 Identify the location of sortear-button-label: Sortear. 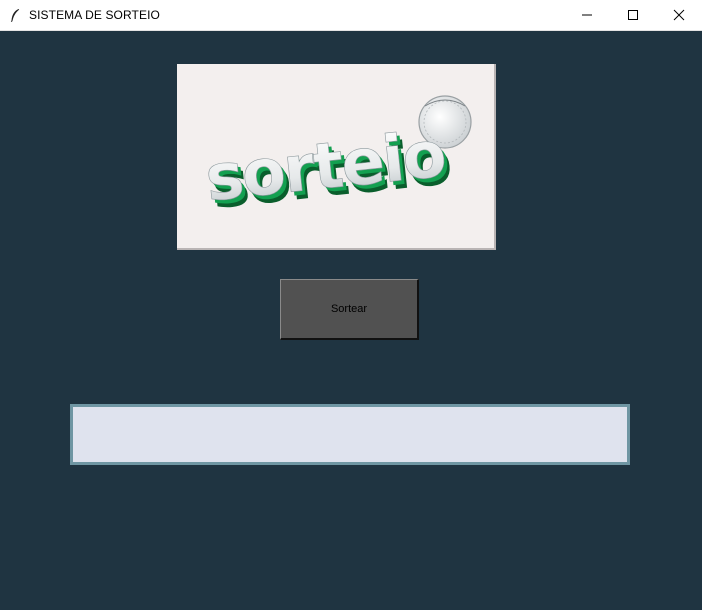
(349, 309).